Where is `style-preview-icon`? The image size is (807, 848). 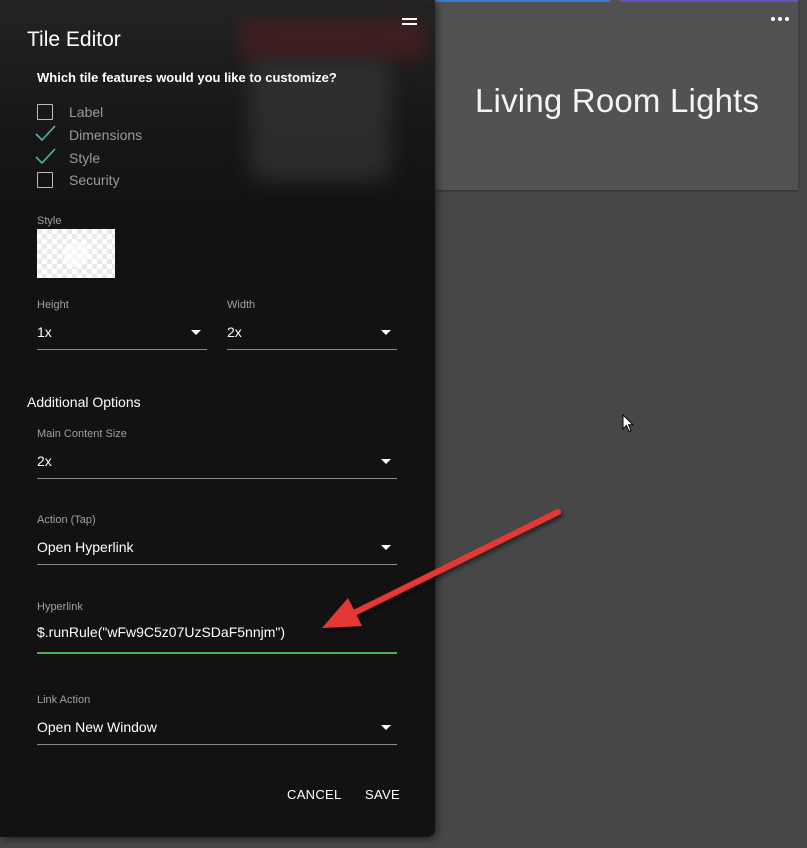
style-preview-icon is located at coordinates (76, 254).